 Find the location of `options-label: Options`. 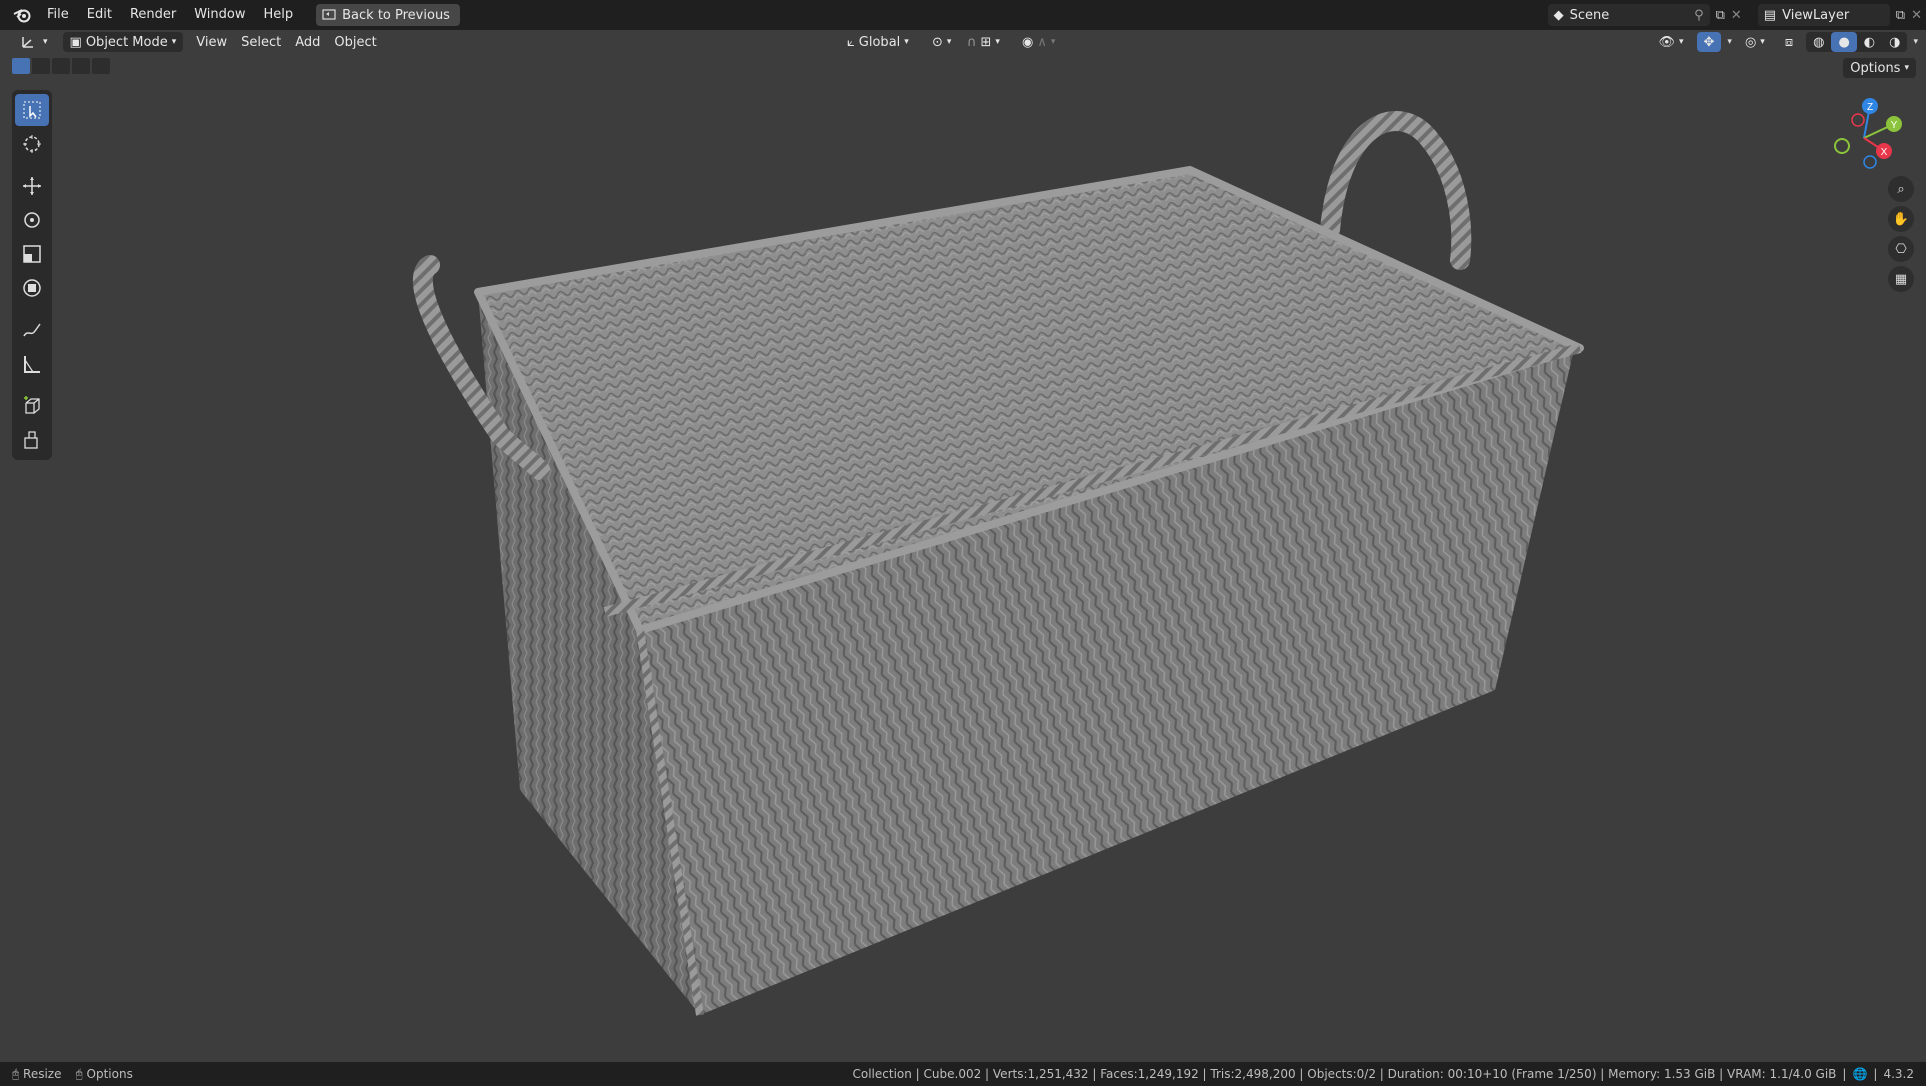

options-label: Options is located at coordinates (1875, 68).